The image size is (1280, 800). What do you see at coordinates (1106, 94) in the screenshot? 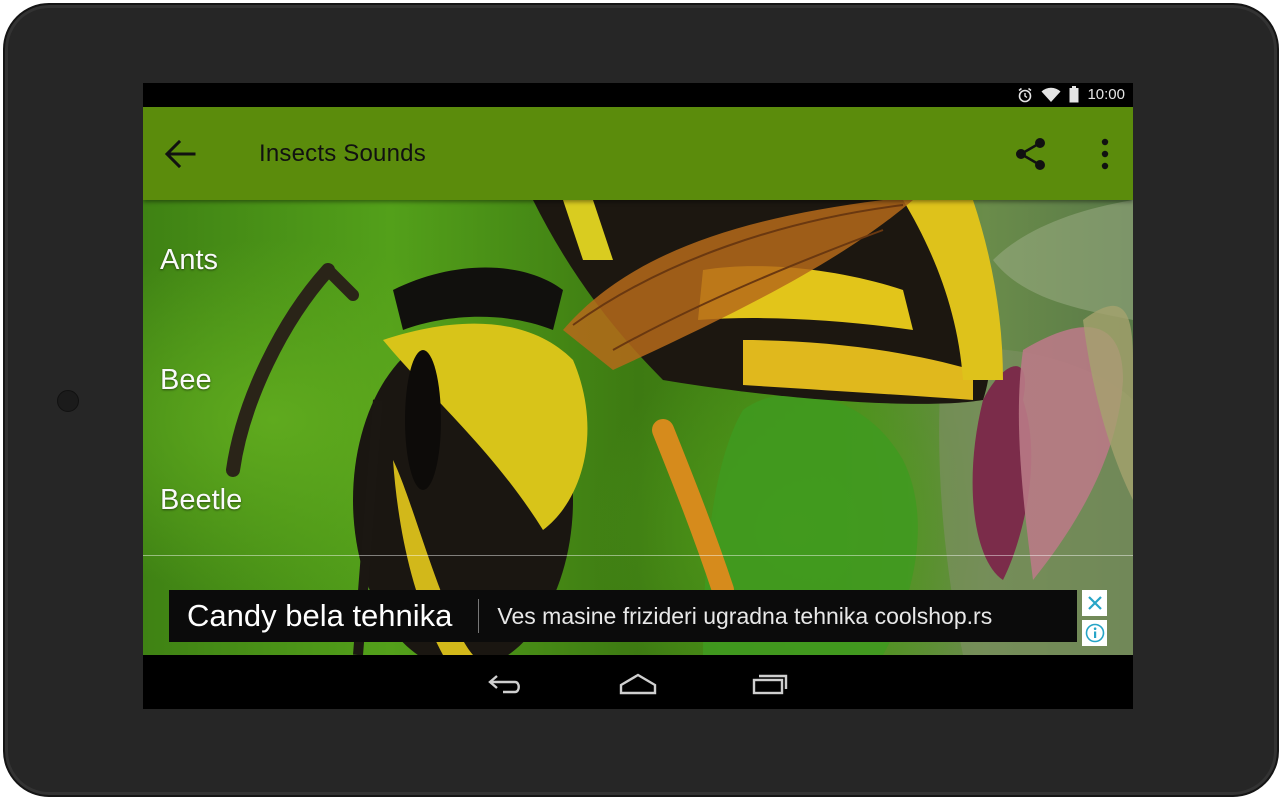
I see `status-time: 10:00` at bounding box center [1106, 94].